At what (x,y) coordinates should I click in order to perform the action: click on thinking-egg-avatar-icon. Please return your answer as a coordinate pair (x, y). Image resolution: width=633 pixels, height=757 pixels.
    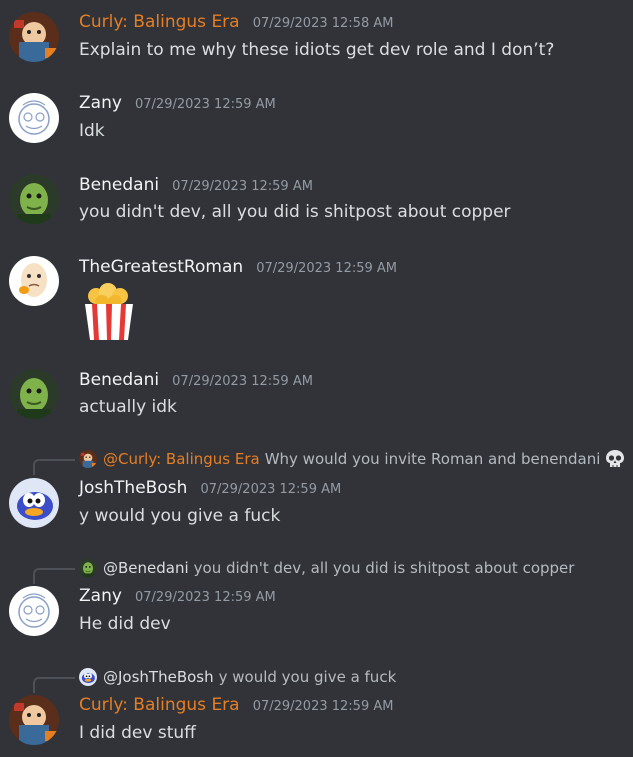
    Looking at the image, I should click on (34, 281).